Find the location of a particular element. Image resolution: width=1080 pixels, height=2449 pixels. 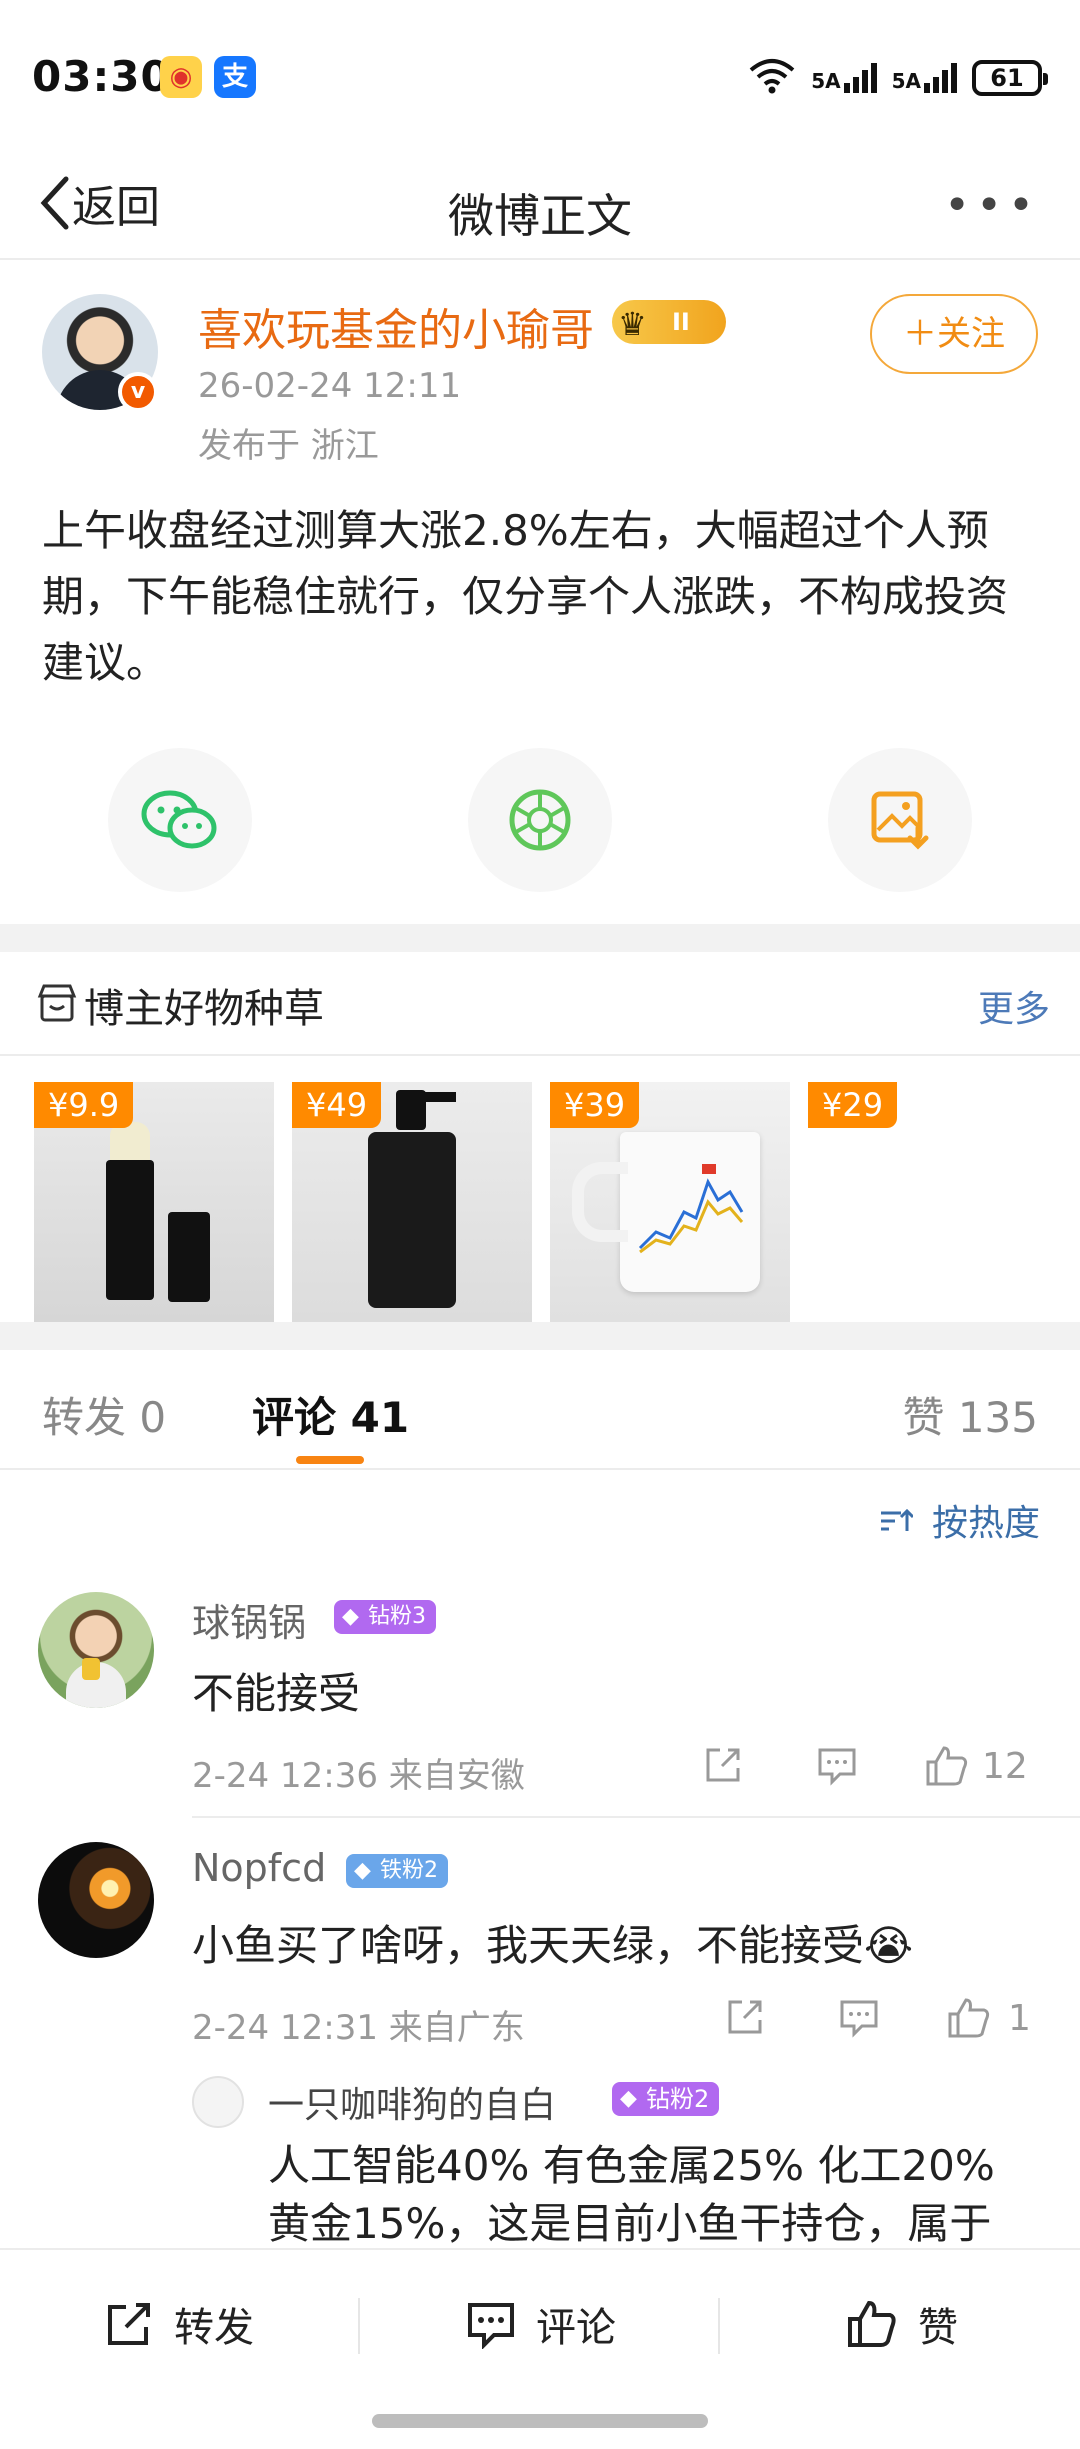

interaction-tabs: 转发 0 评论 41 赞 135 is located at coordinates (540, 1410).